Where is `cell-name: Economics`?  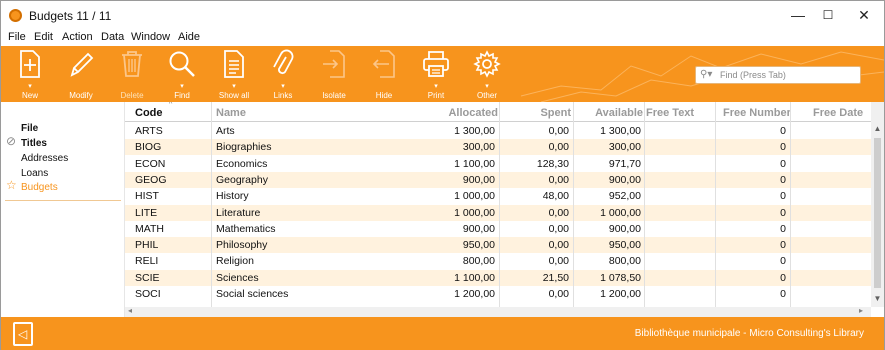 cell-name: Economics is located at coordinates (316, 164).